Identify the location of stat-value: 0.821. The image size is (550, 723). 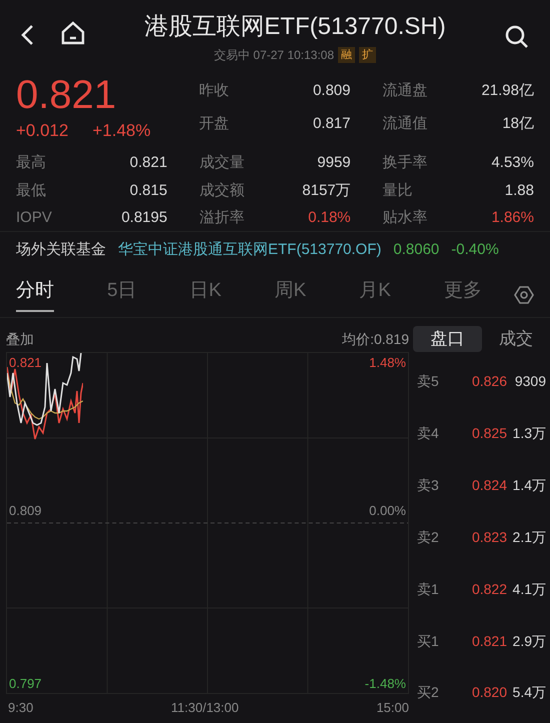
(149, 163).